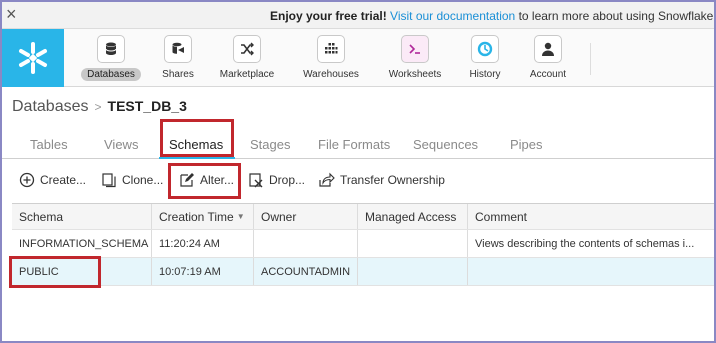 The width and height of the screenshot is (716, 343). What do you see at coordinates (306, 243) in the screenshot?
I see `owner-cell` at bounding box center [306, 243].